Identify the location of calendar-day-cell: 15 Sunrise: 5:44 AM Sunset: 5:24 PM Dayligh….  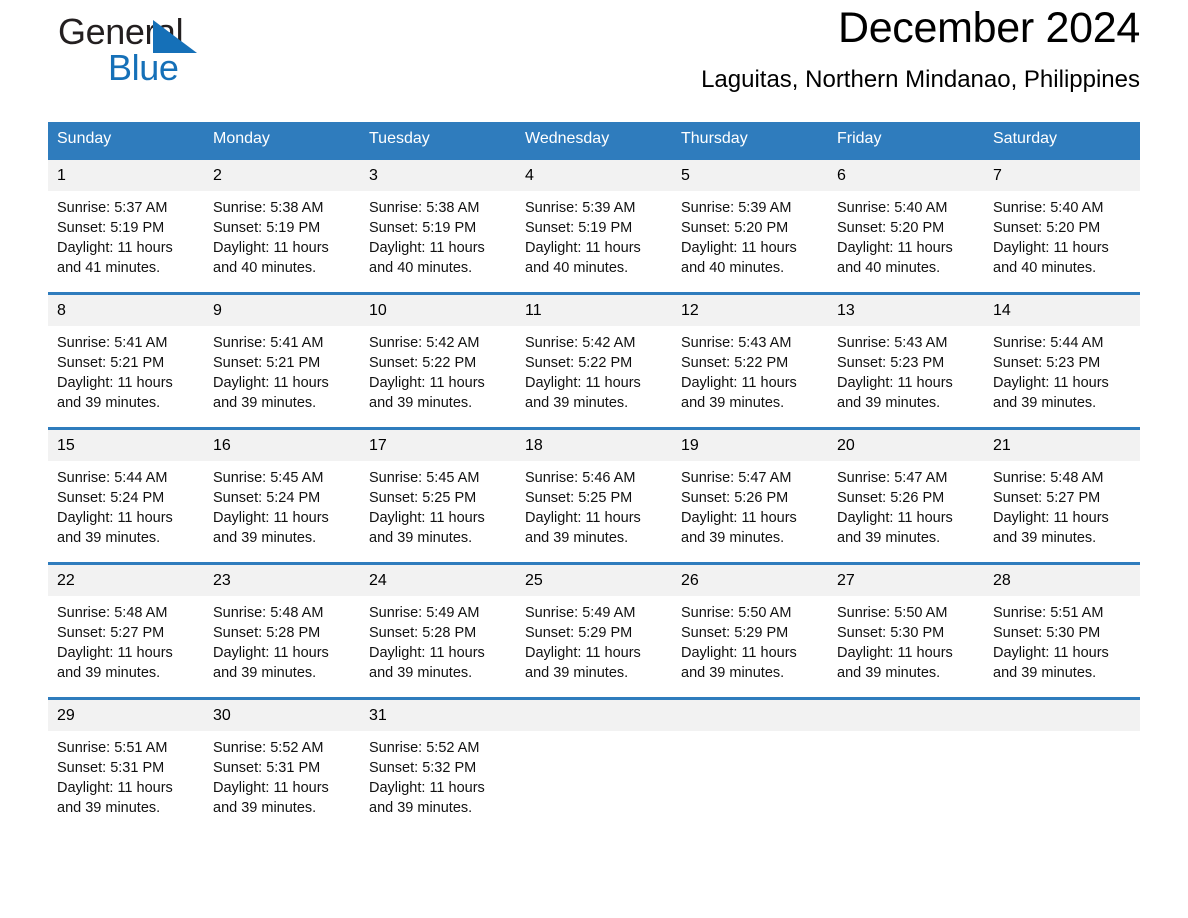
(126, 495).